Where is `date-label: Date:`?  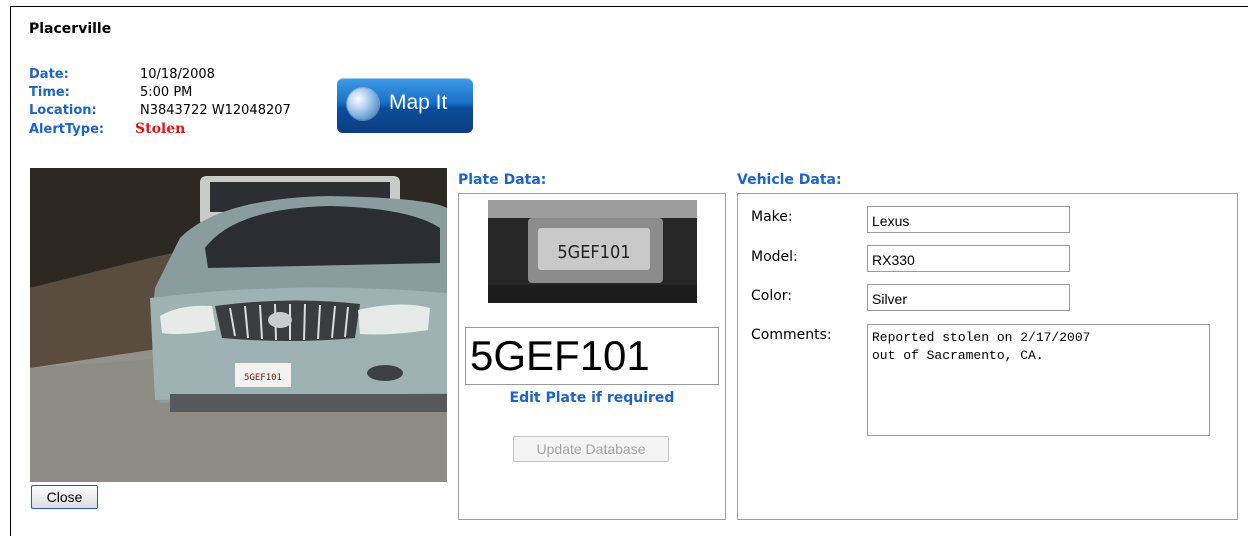 date-label: Date: is located at coordinates (49, 74).